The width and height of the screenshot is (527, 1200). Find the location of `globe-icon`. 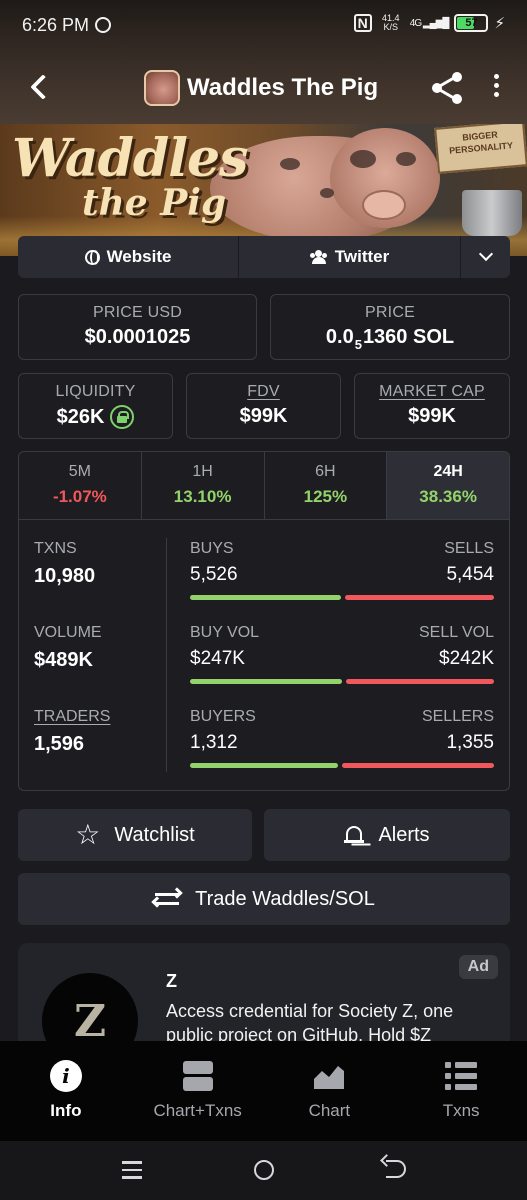

globe-icon is located at coordinates (92, 257).